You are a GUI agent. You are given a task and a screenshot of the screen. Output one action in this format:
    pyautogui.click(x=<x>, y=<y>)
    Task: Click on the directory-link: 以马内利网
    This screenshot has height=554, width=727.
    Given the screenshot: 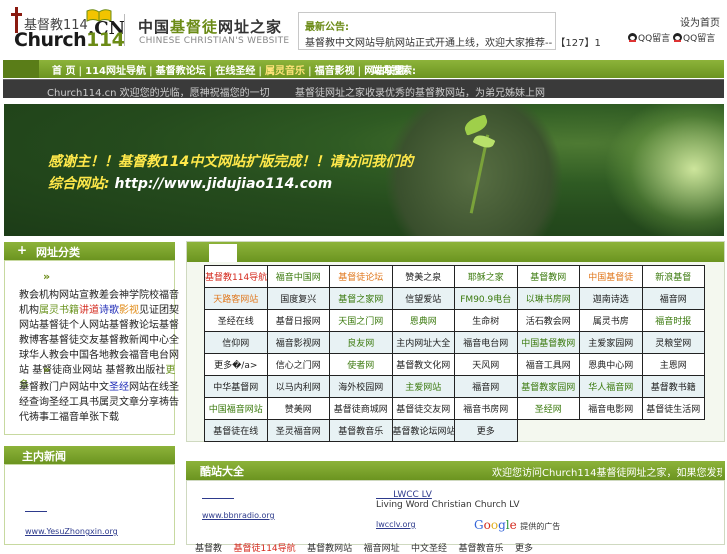 What is the action you would take?
    pyautogui.click(x=298, y=386)
    